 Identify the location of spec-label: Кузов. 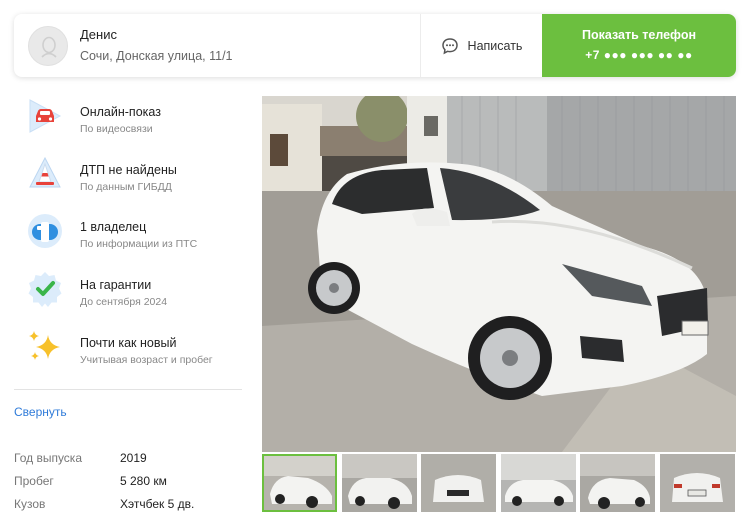
(30, 504).